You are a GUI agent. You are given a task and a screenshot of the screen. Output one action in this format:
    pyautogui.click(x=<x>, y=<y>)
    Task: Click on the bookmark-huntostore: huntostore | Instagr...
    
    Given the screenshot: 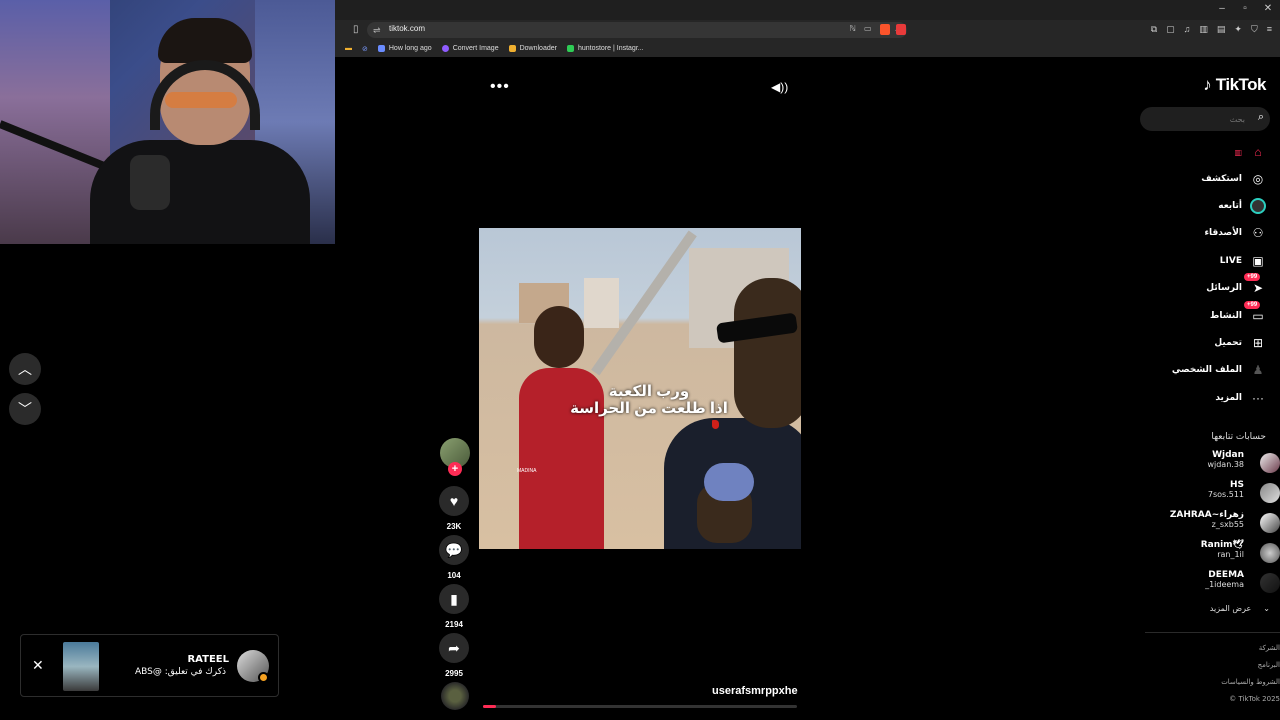 What is the action you would take?
    pyautogui.click(x=605, y=48)
    